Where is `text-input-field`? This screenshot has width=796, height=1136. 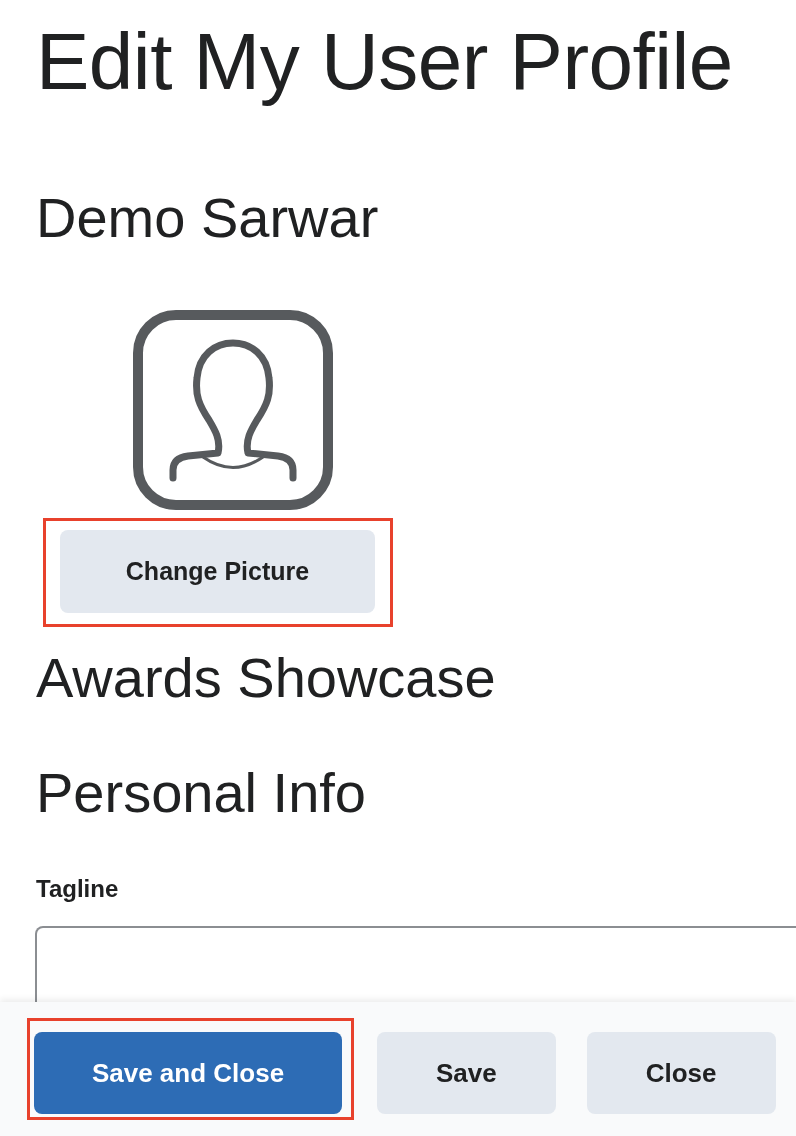
text-input-field is located at coordinates (415, 964).